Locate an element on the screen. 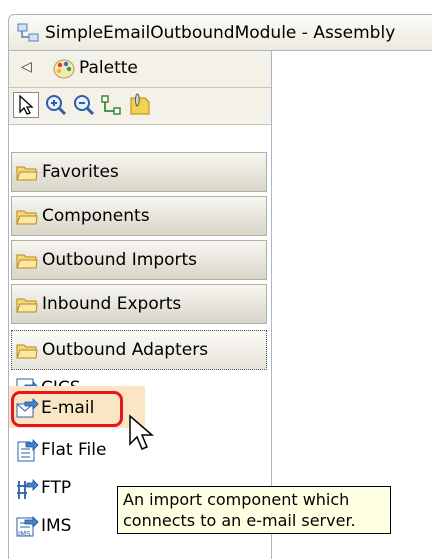 Image resolution: width=432 pixels, height=559 pixels. entry-label: Flat File is located at coordinates (74, 450).